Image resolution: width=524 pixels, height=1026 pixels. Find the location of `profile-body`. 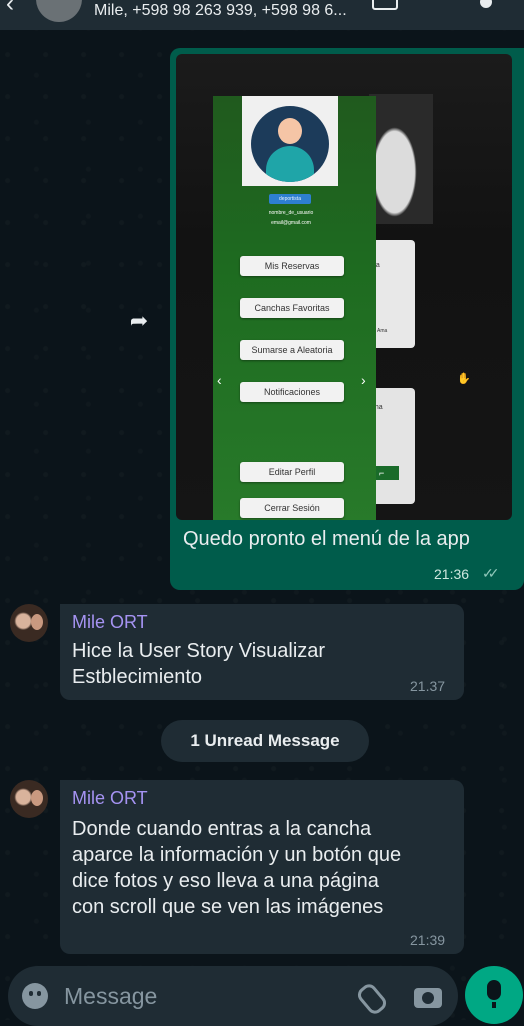

profile-body is located at coordinates (290, 164).